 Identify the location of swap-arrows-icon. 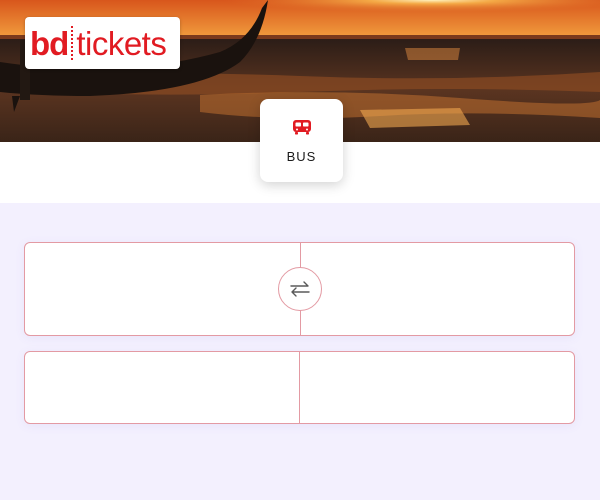
(300, 289).